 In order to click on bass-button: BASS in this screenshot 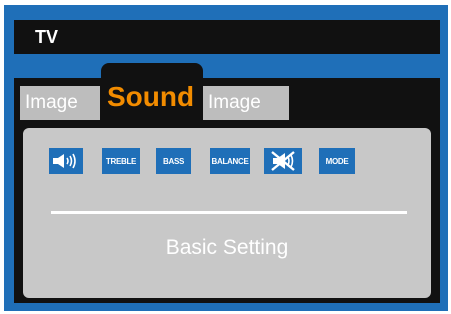, I will do `click(173, 161)`.